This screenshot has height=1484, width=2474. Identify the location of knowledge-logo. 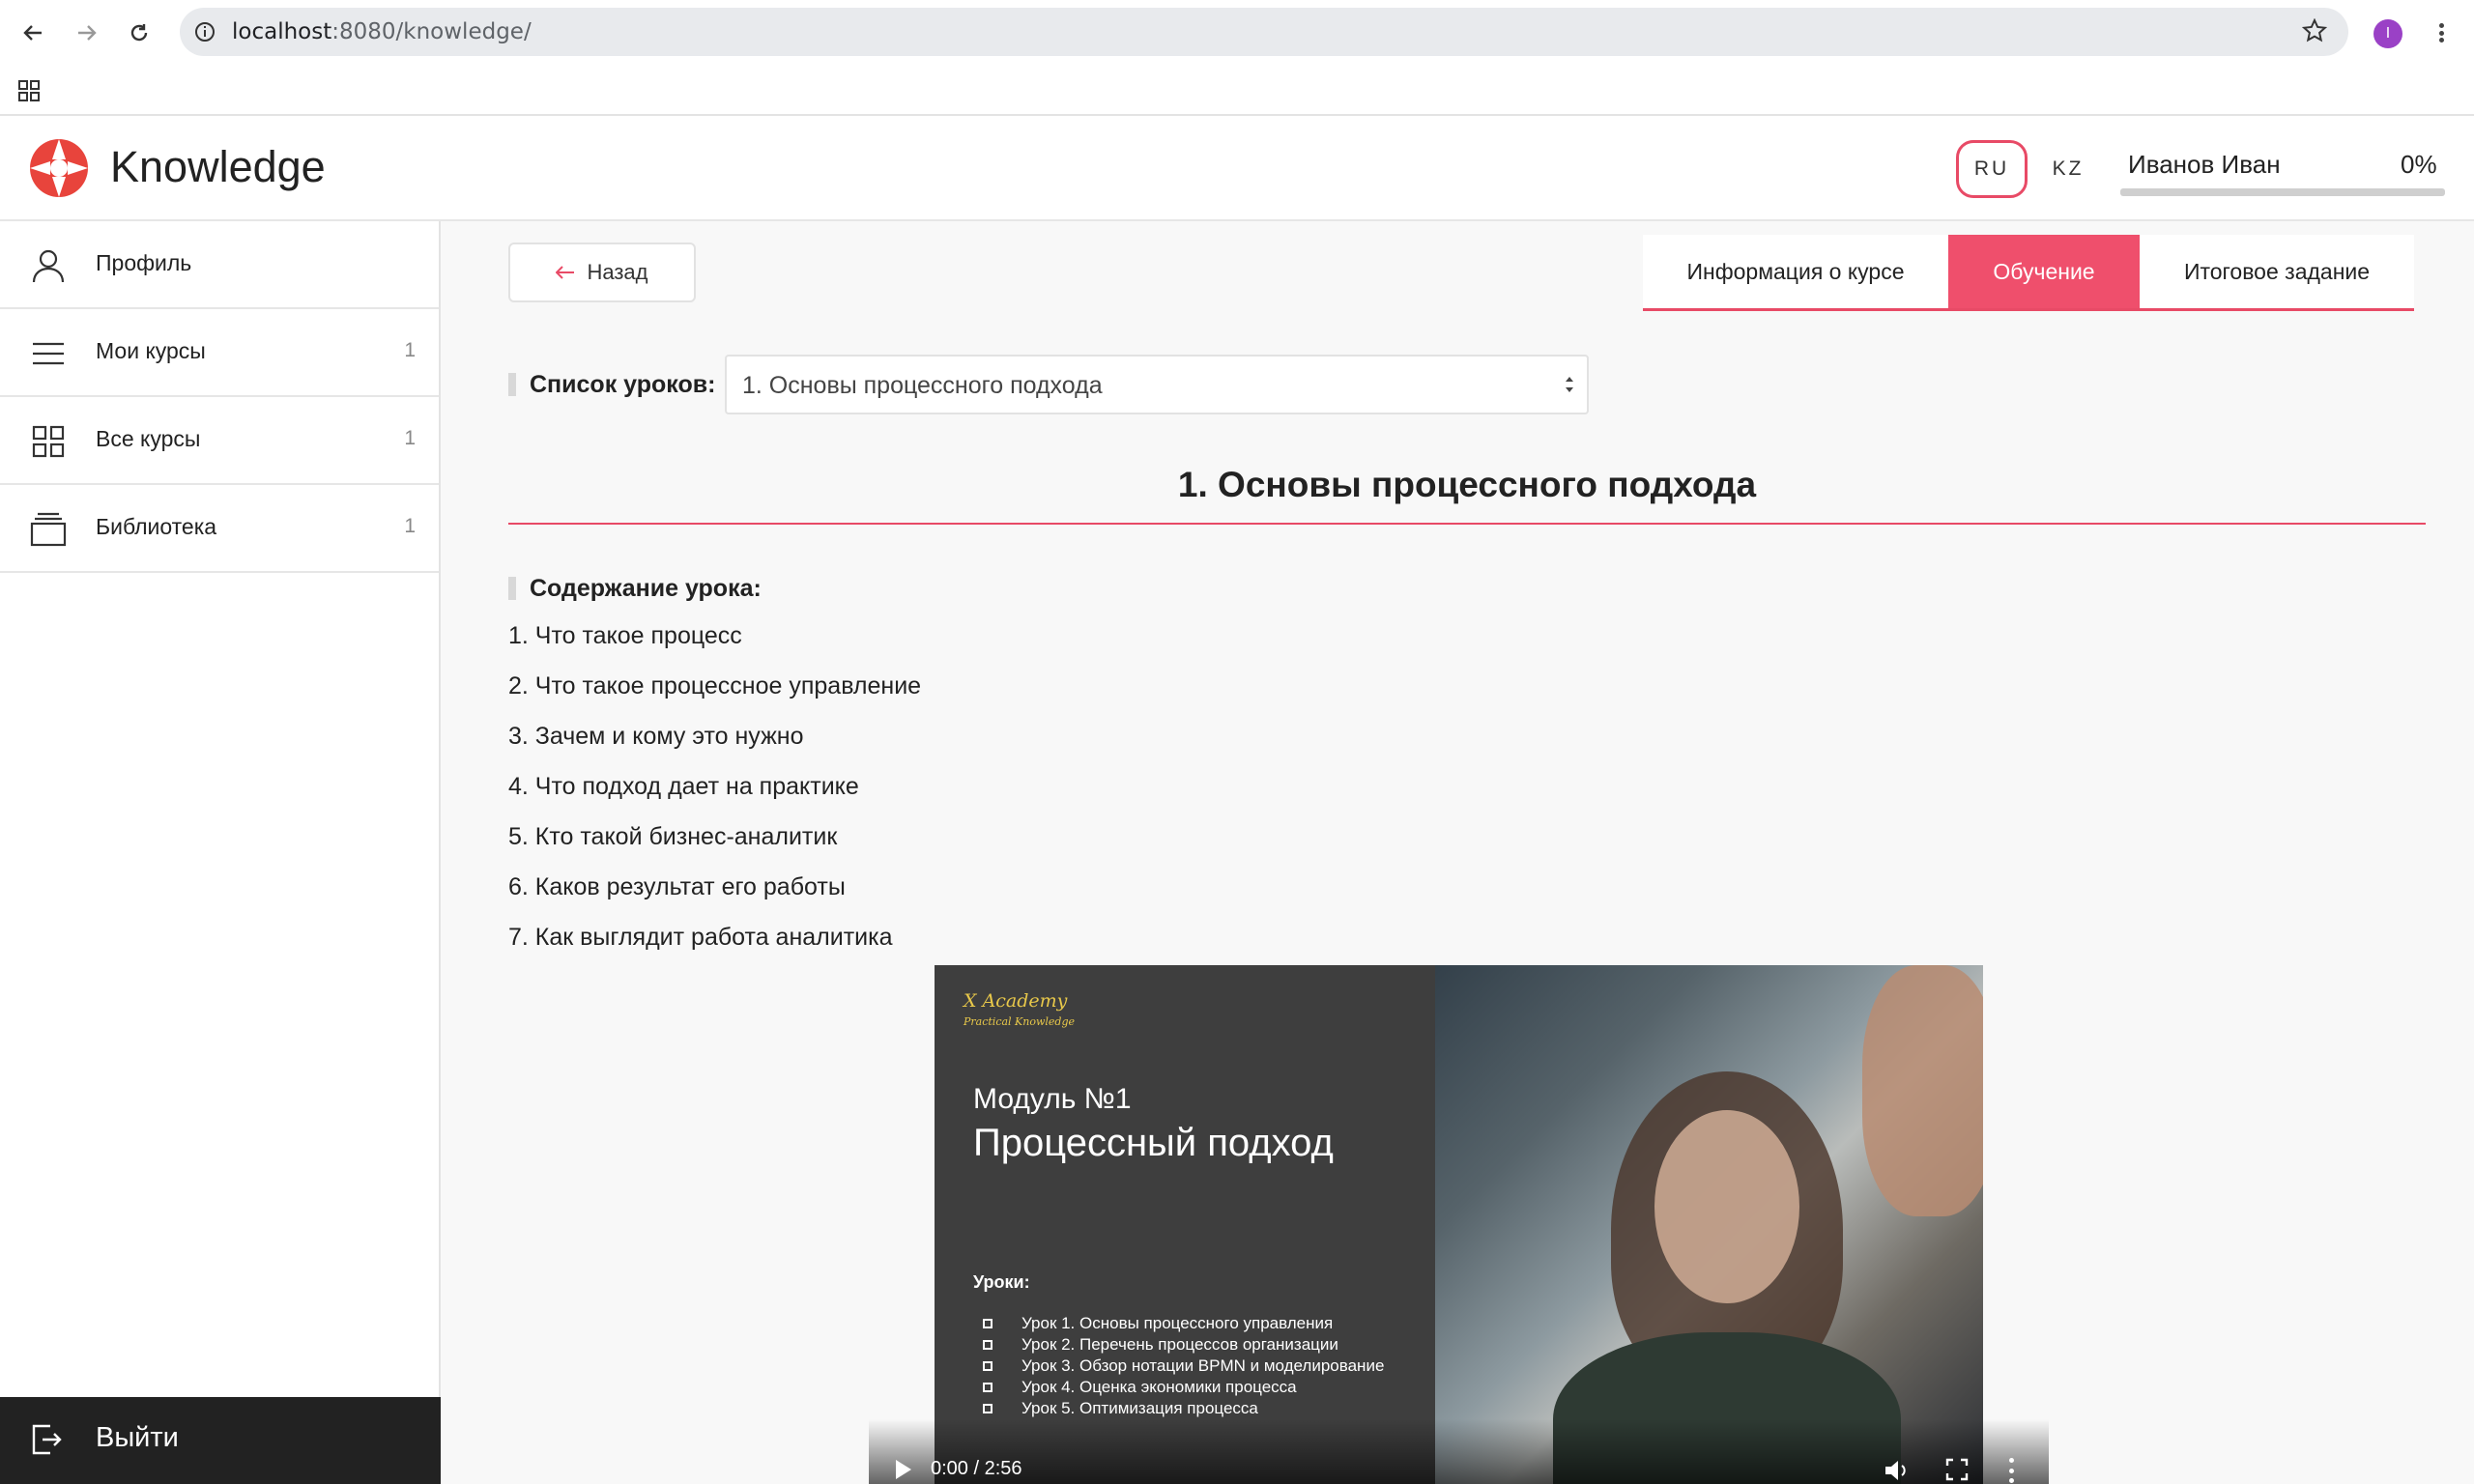
(59, 168).